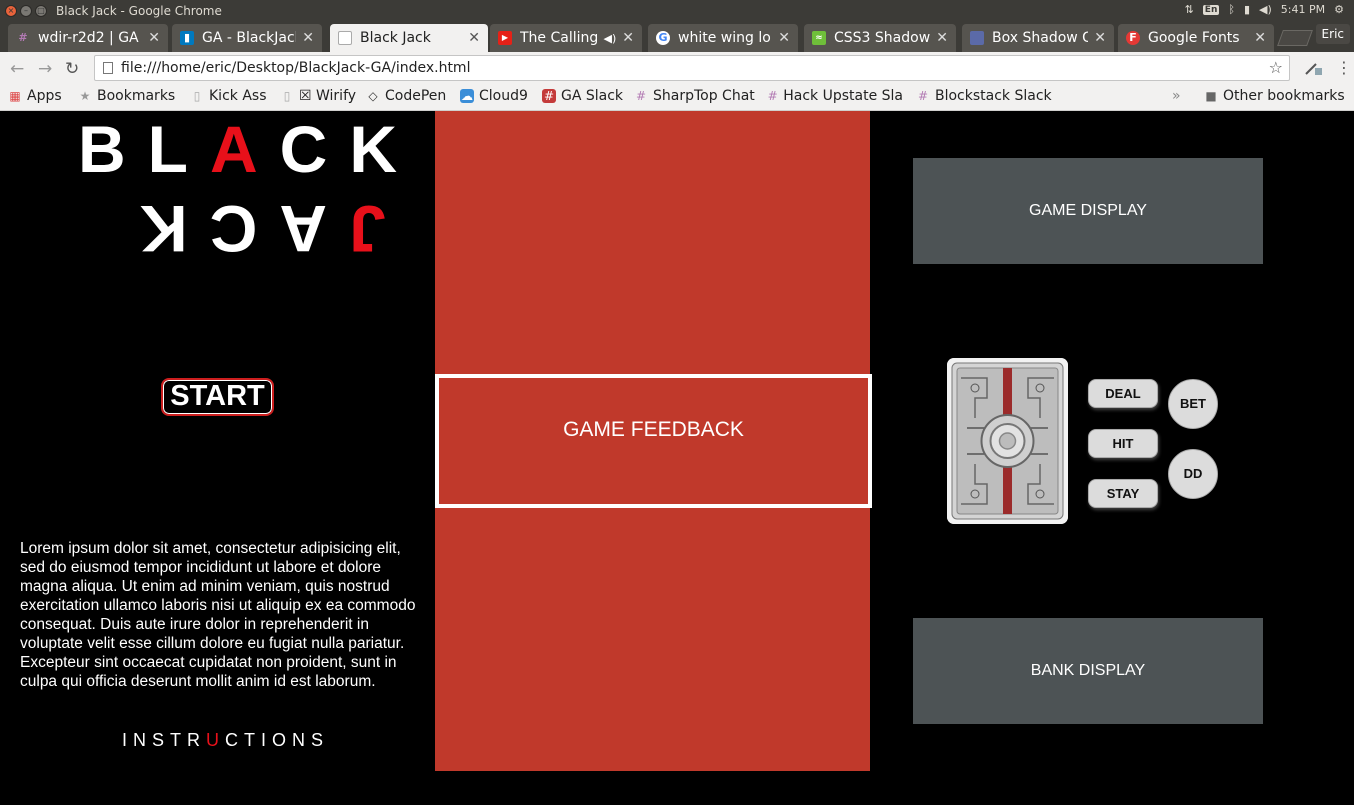 This screenshot has width=1354, height=805. I want to click on google-icon: G, so click(663, 38).